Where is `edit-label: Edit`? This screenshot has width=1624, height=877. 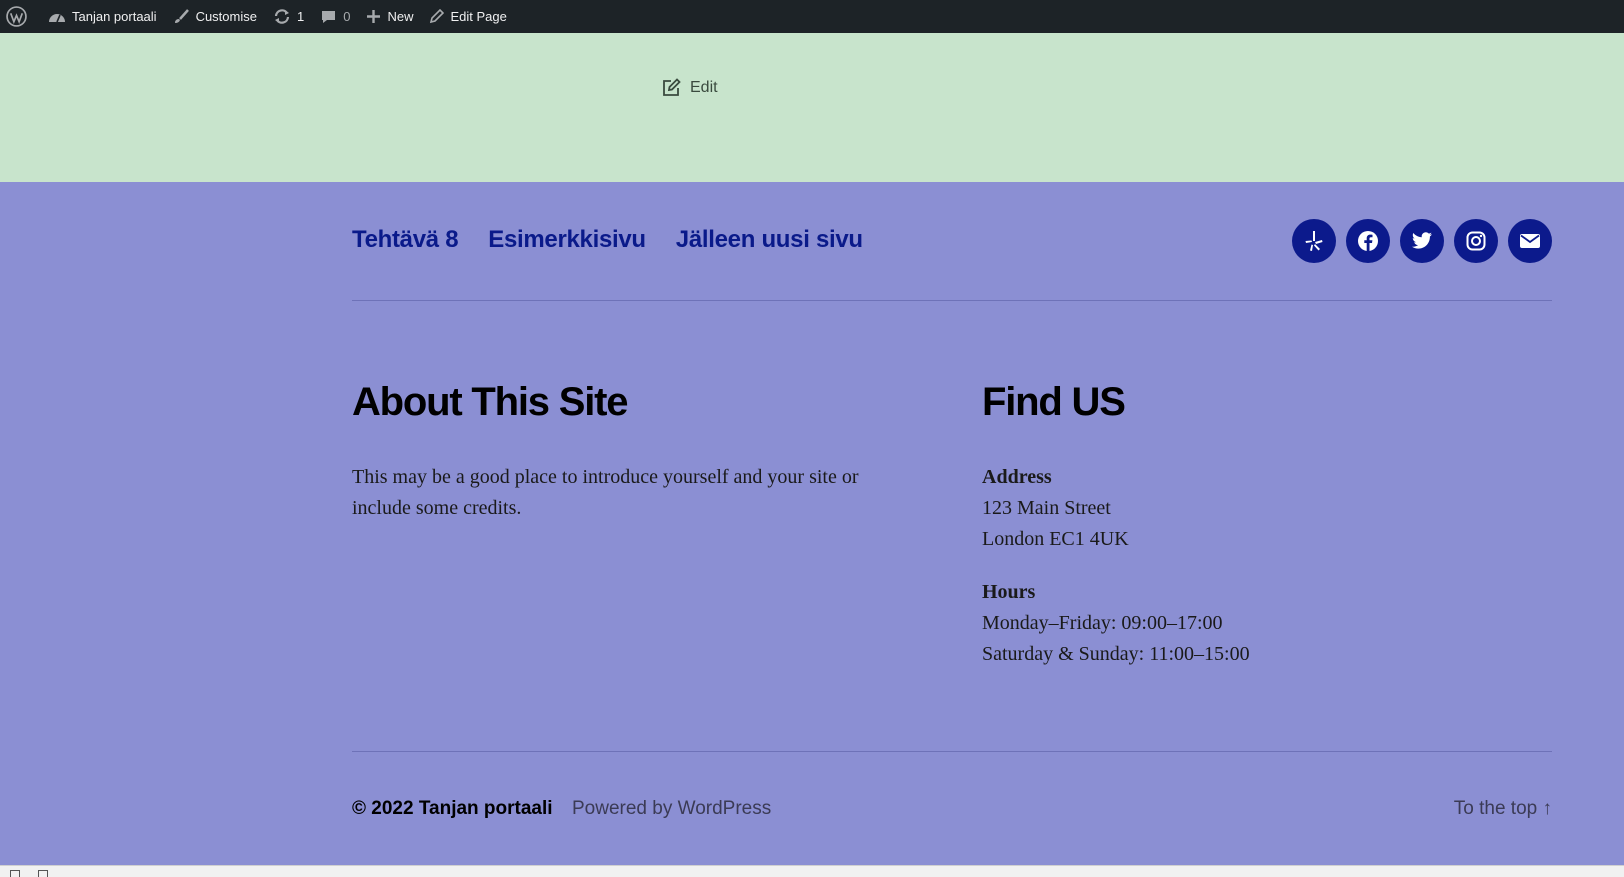 edit-label: Edit is located at coordinates (704, 87).